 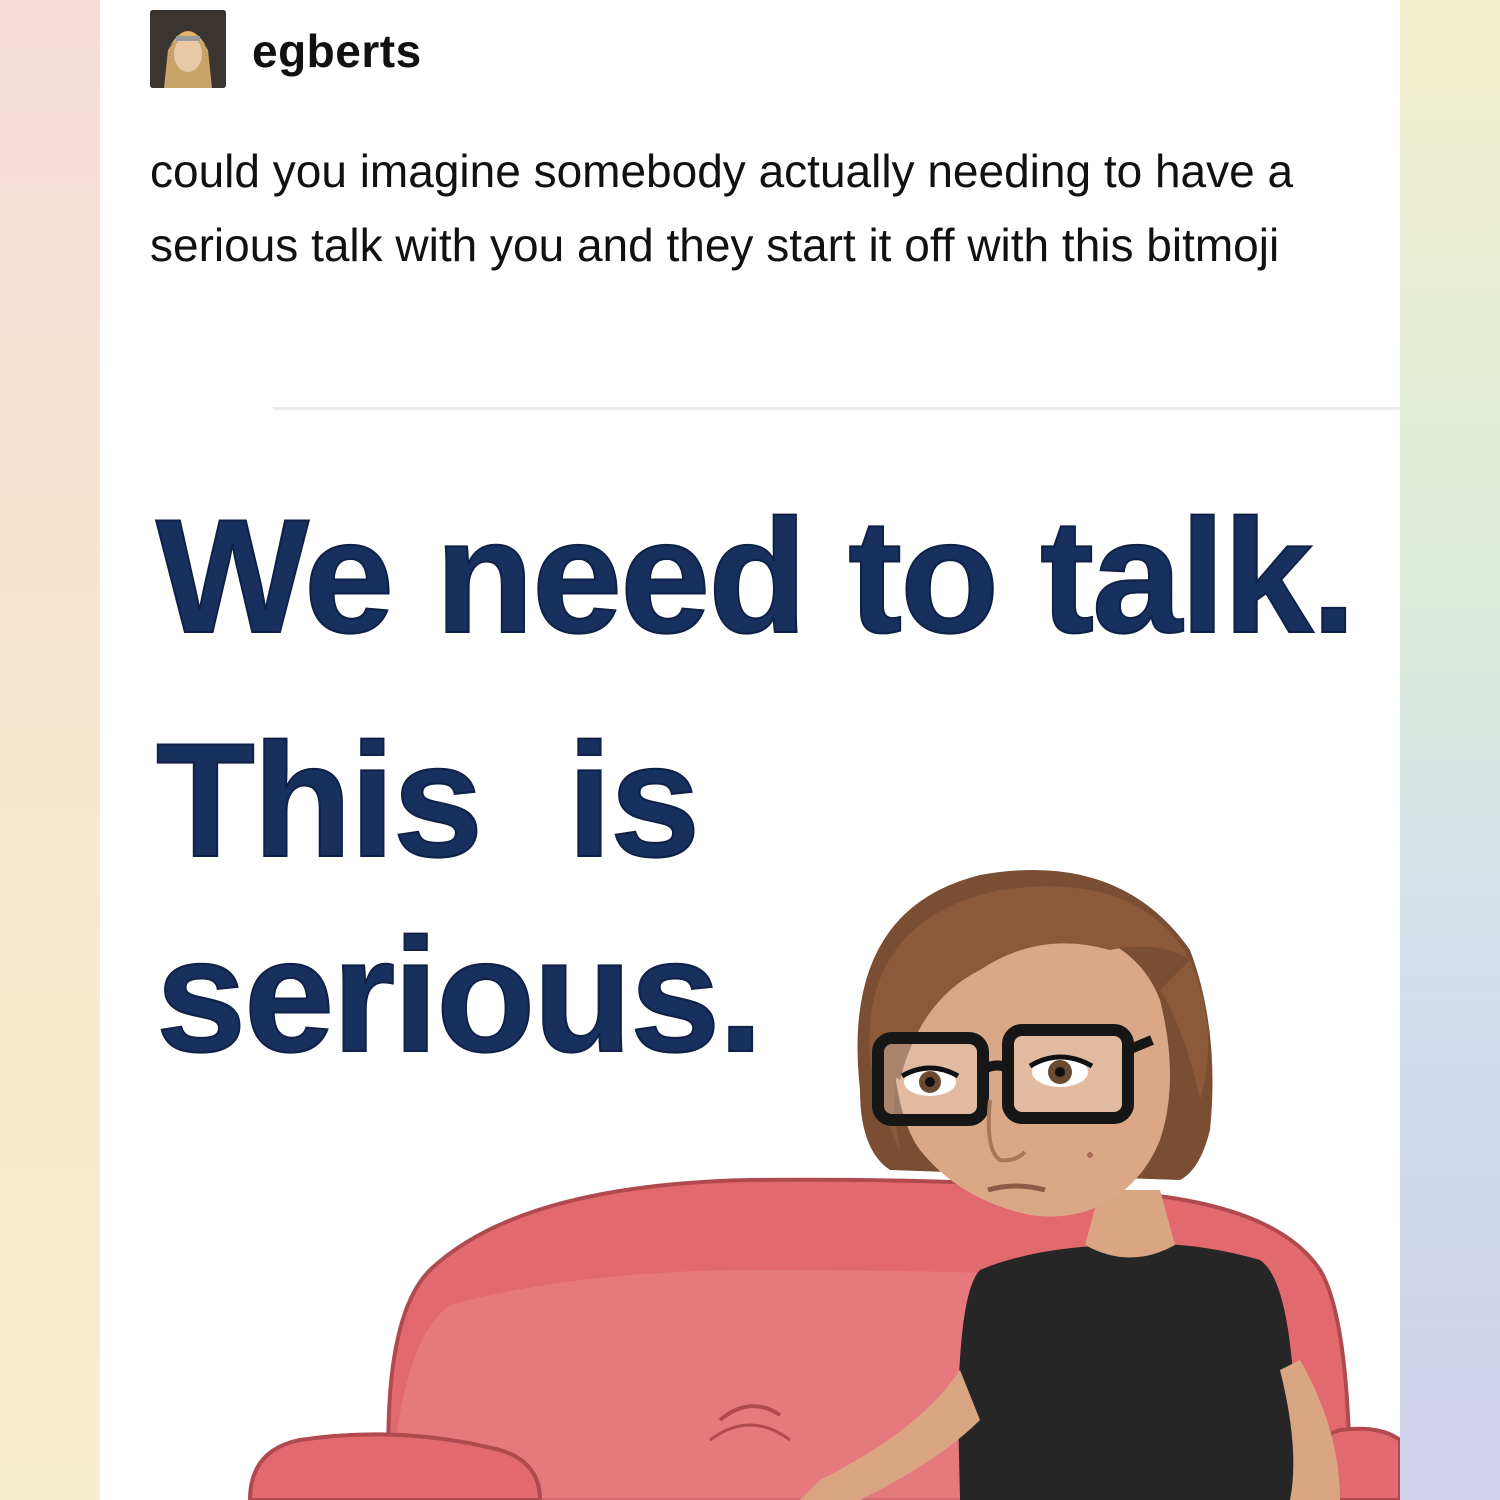 What do you see at coordinates (1450, 750) in the screenshot?
I see `gradient-border-right` at bounding box center [1450, 750].